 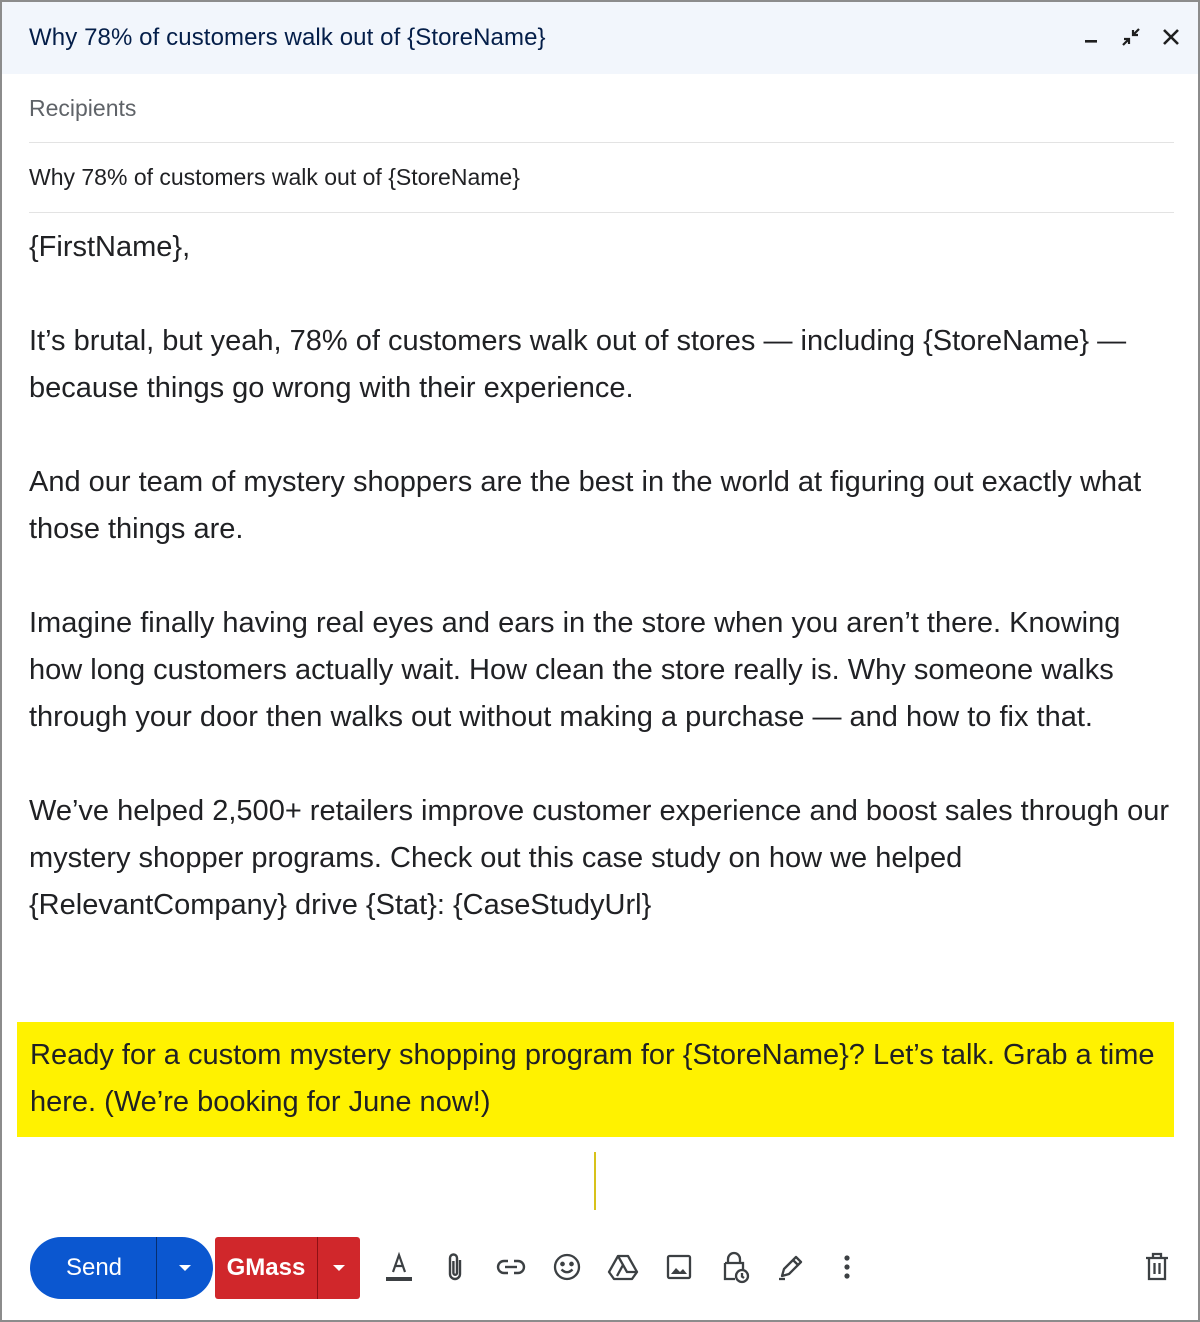 I want to click on compose-toolbar: Send GMass, so click(x=195, y=1268).